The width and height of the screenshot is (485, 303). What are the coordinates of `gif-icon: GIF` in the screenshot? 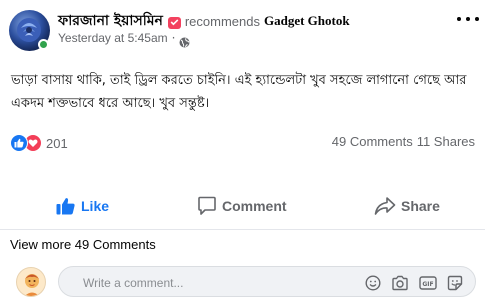 It's located at (428, 282).